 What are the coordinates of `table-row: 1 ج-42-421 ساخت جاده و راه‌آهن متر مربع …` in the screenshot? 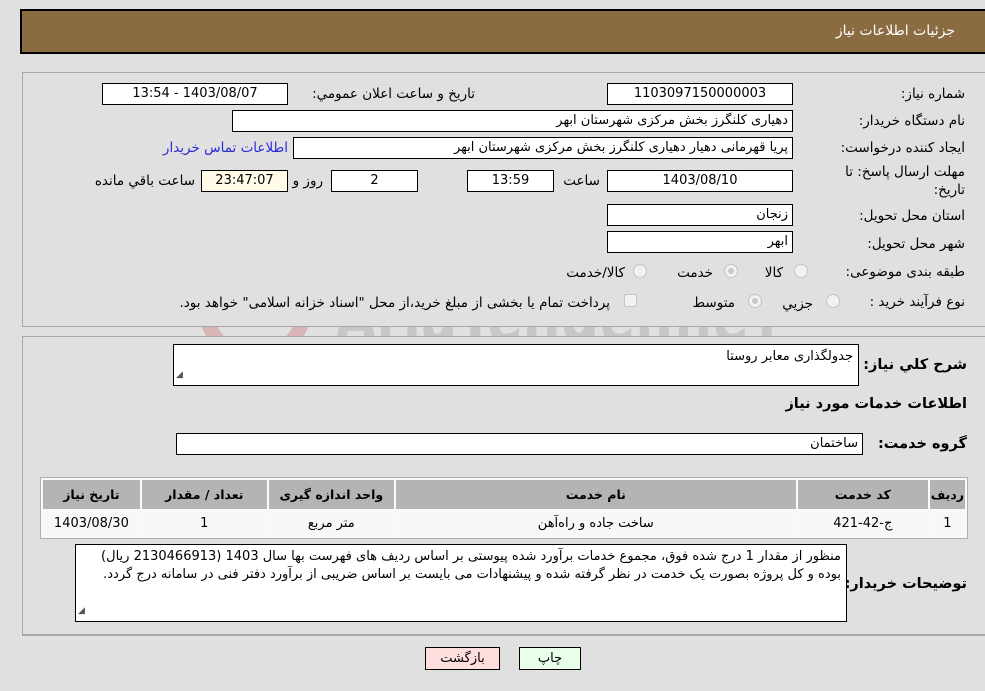 It's located at (504, 523).